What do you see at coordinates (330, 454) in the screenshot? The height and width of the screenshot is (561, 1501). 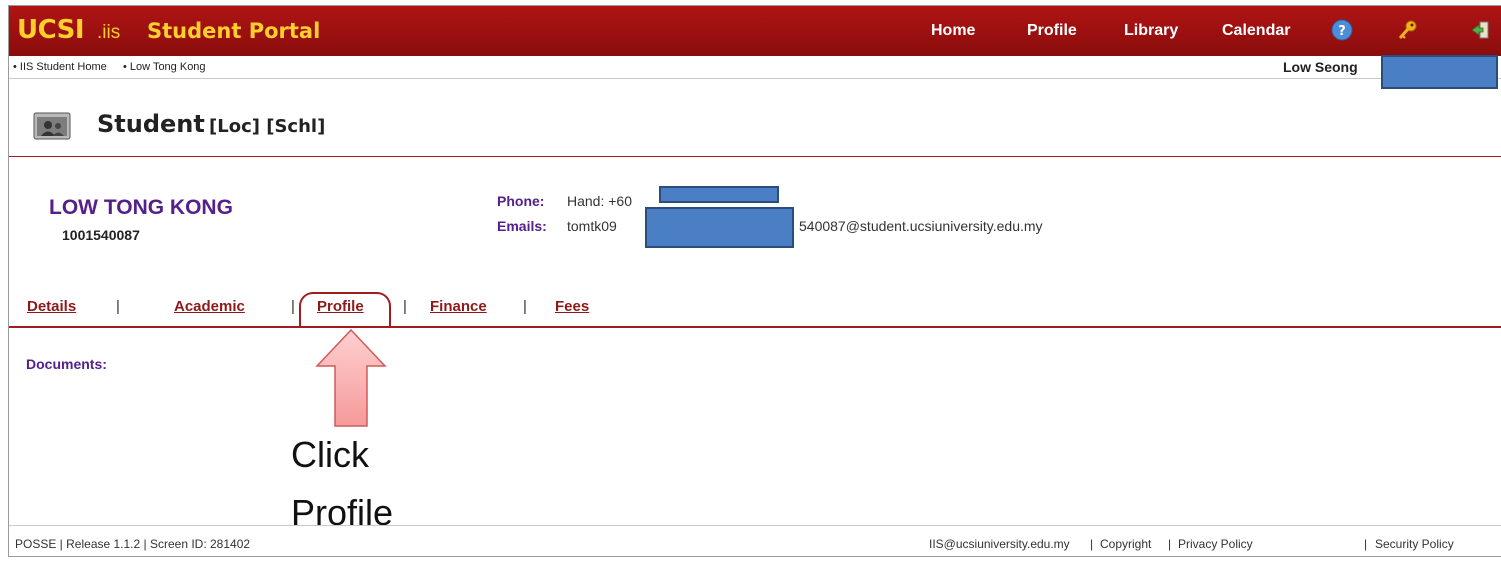 I see `annotation-click: Click` at bounding box center [330, 454].